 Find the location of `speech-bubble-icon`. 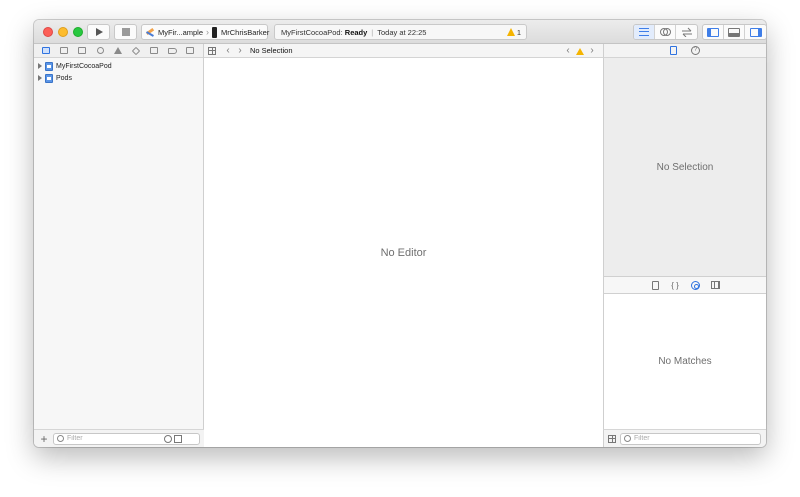

speech-bubble-icon is located at coordinates (190, 50).